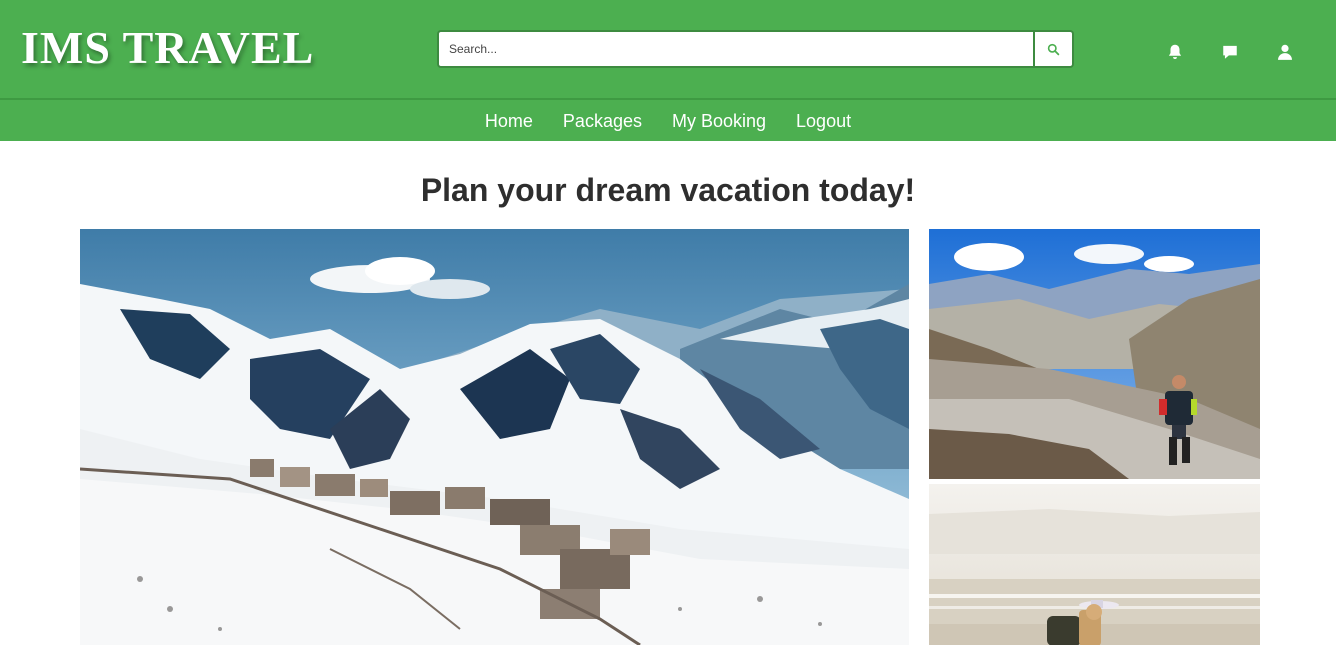  I want to click on search-icon, so click(1053, 49).